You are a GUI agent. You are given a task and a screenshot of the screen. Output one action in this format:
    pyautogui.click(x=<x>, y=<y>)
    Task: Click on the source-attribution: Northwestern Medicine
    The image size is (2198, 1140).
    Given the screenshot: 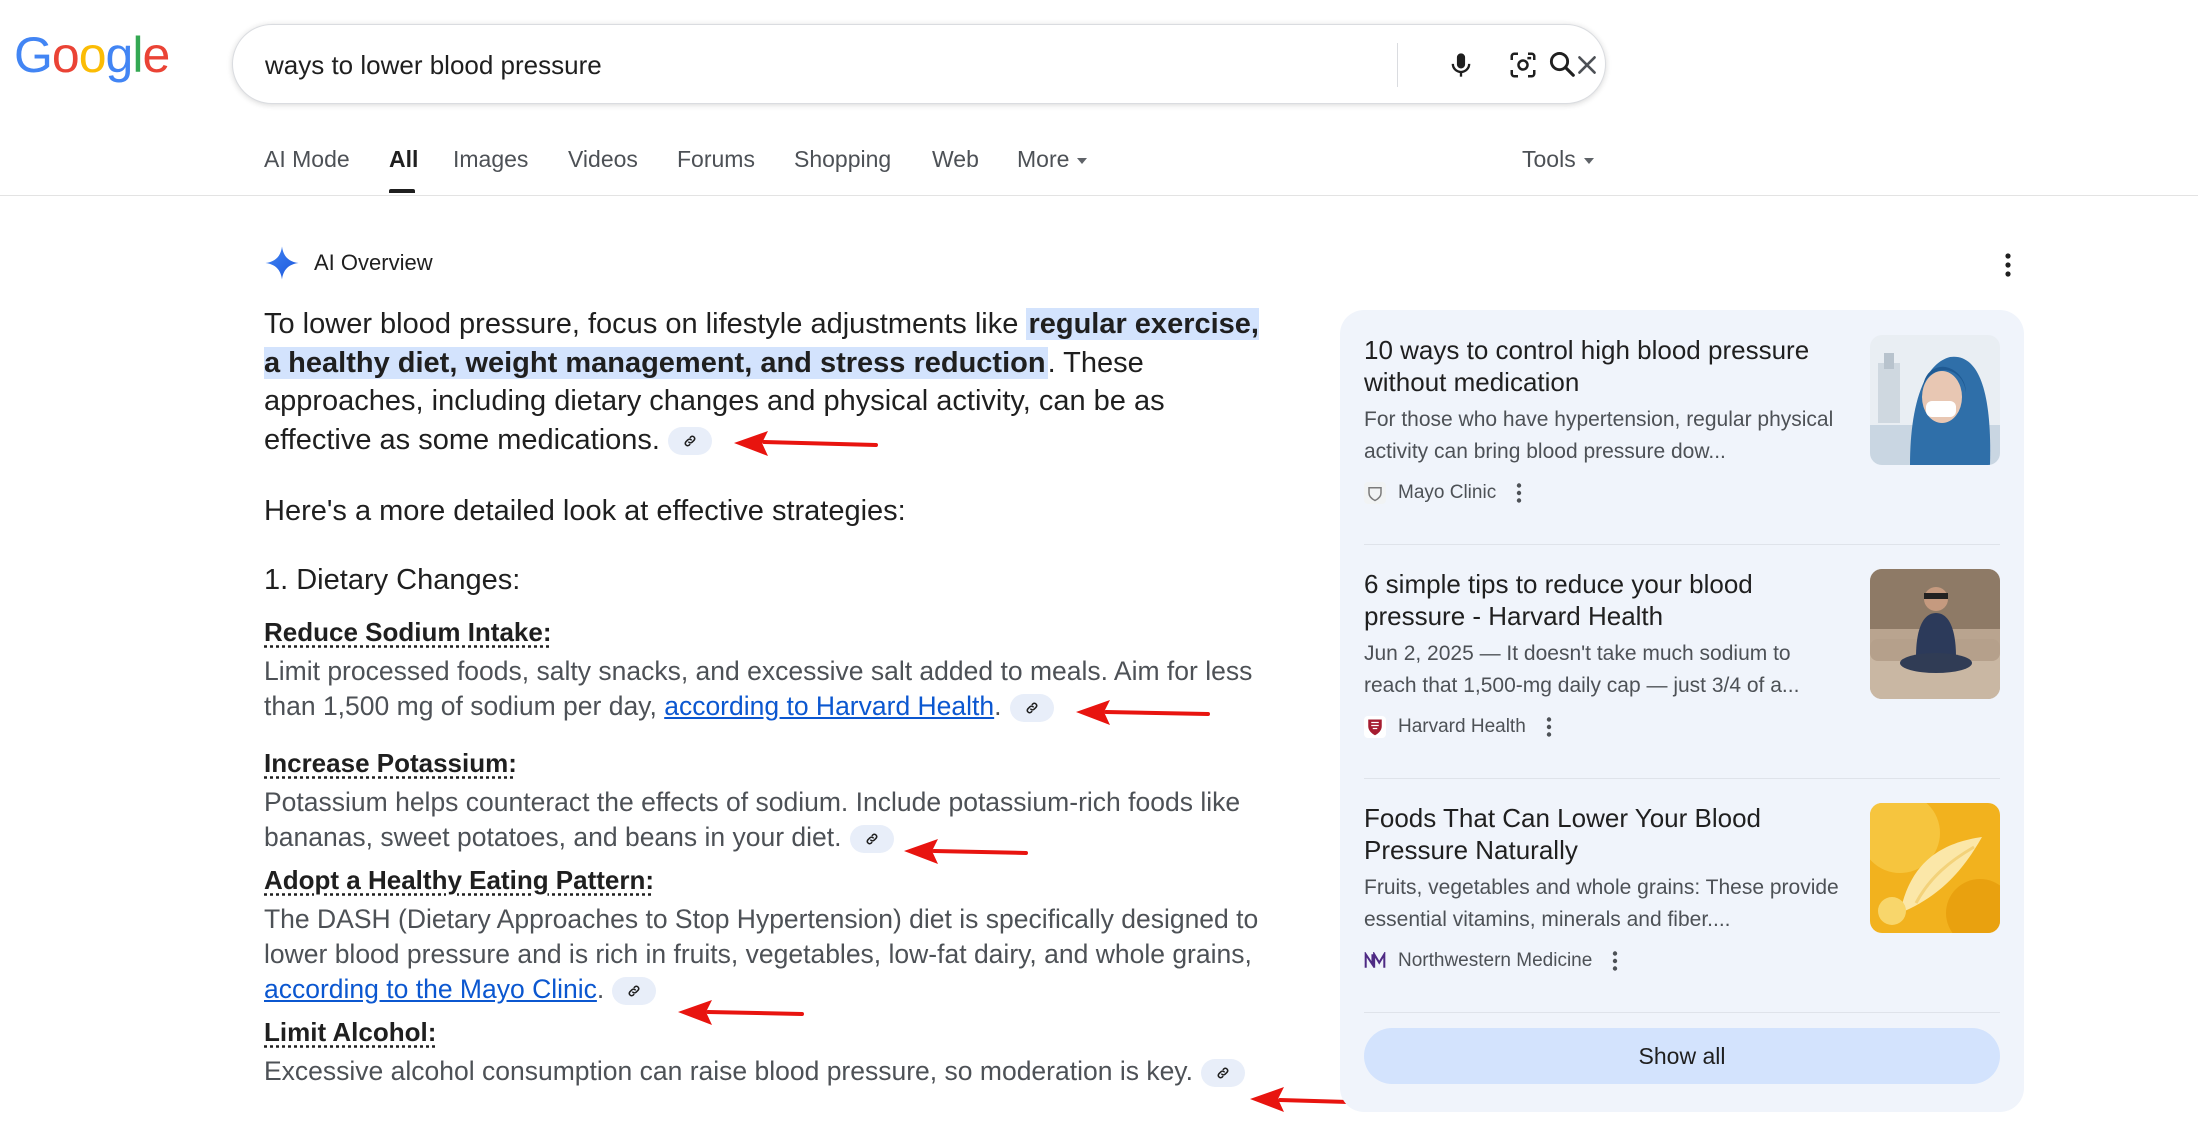 What is the action you would take?
    pyautogui.click(x=1492, y=961)
    